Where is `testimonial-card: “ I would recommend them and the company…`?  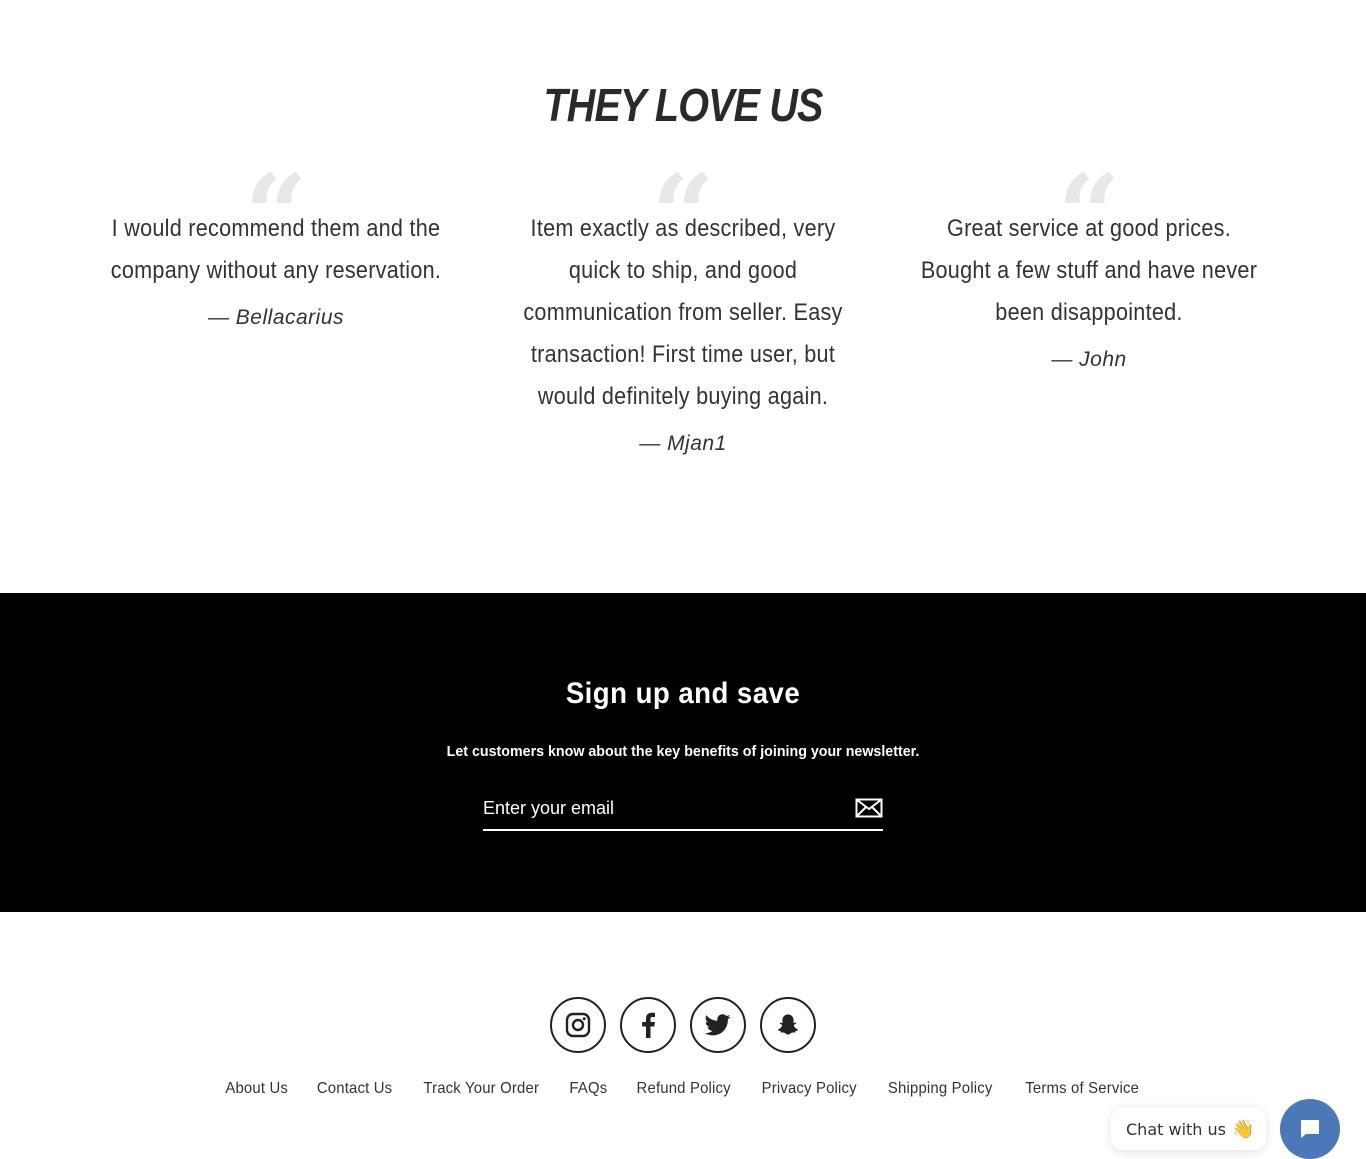 testimonial-card: “ I would recommend them and the company… is located at coordinates (276, 245).